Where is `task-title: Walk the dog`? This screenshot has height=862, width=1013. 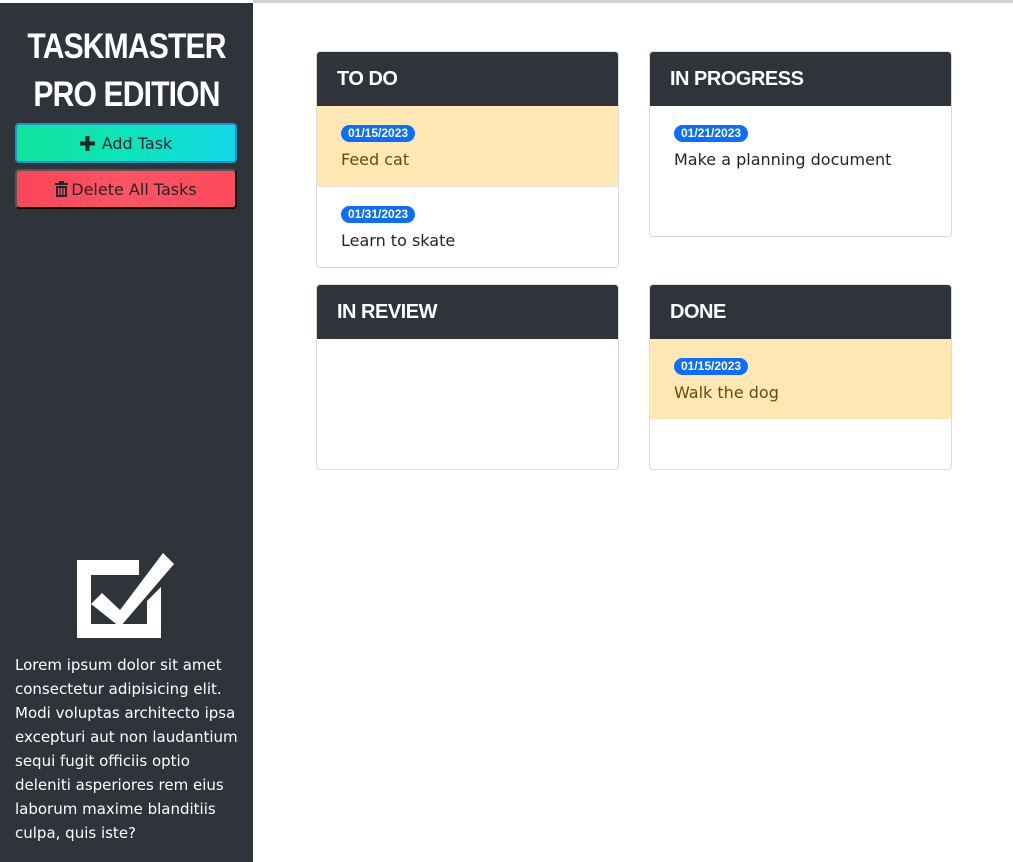 task-title: Walk the dog is located at coordinates (726, 392).